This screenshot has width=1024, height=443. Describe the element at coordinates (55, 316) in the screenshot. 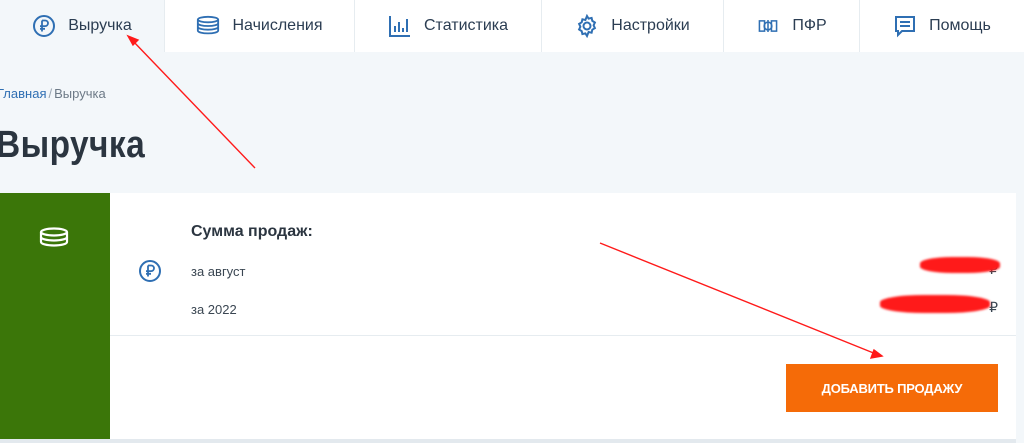

I see `card-sidebar` at that location.